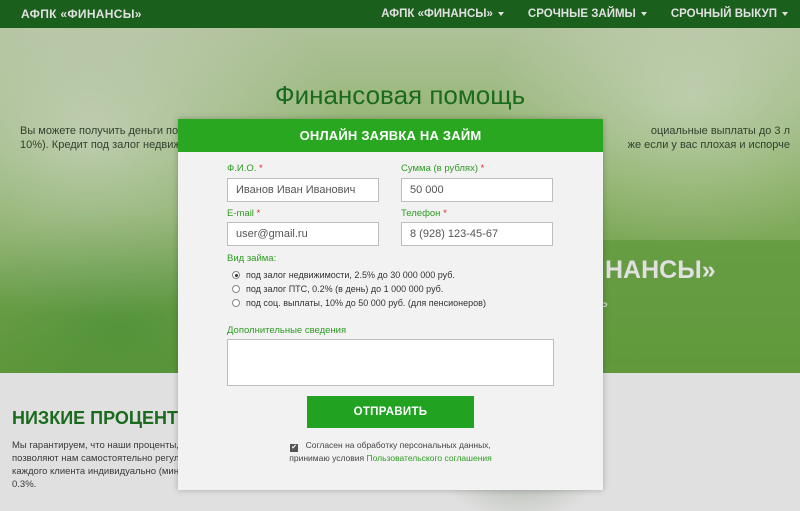 Image resolution: width=800 pixels, height=511 pixels. What do you see at coordinates (303, 234) in the screenshot?
I see `email-field: user@gmail.ru` at bounding box center [303, 234].